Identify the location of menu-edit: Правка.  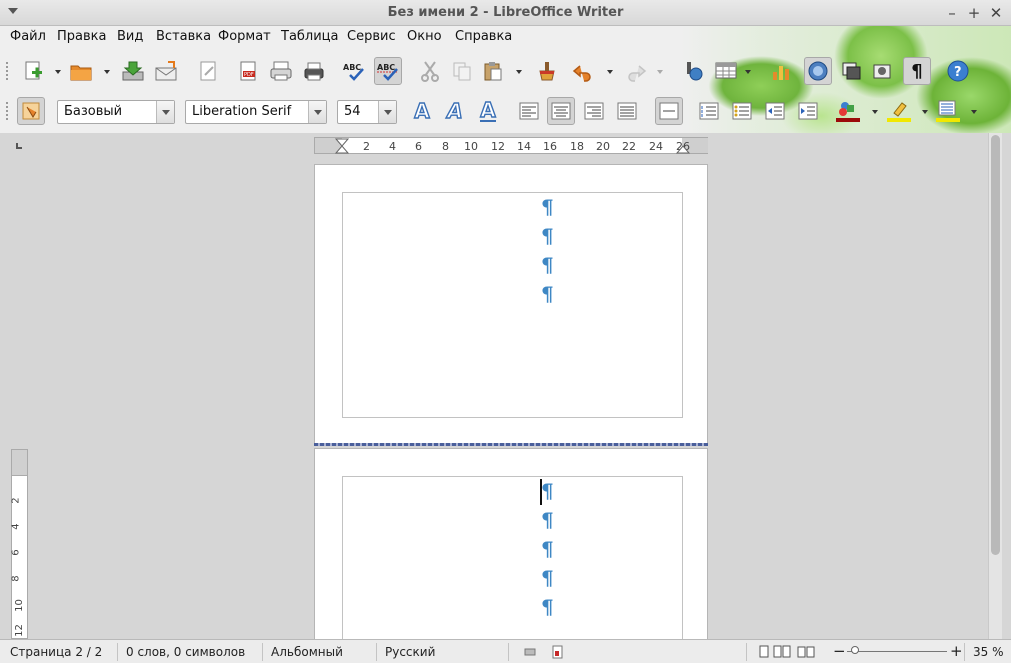
(81, 36).